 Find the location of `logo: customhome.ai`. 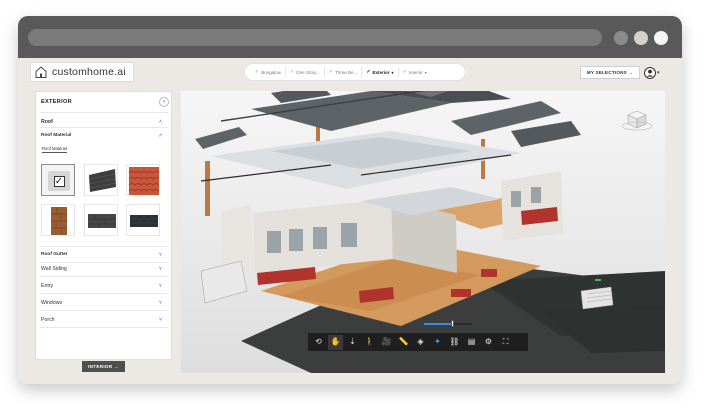

logo: customhome.ai is located at coordinates (82, 72).